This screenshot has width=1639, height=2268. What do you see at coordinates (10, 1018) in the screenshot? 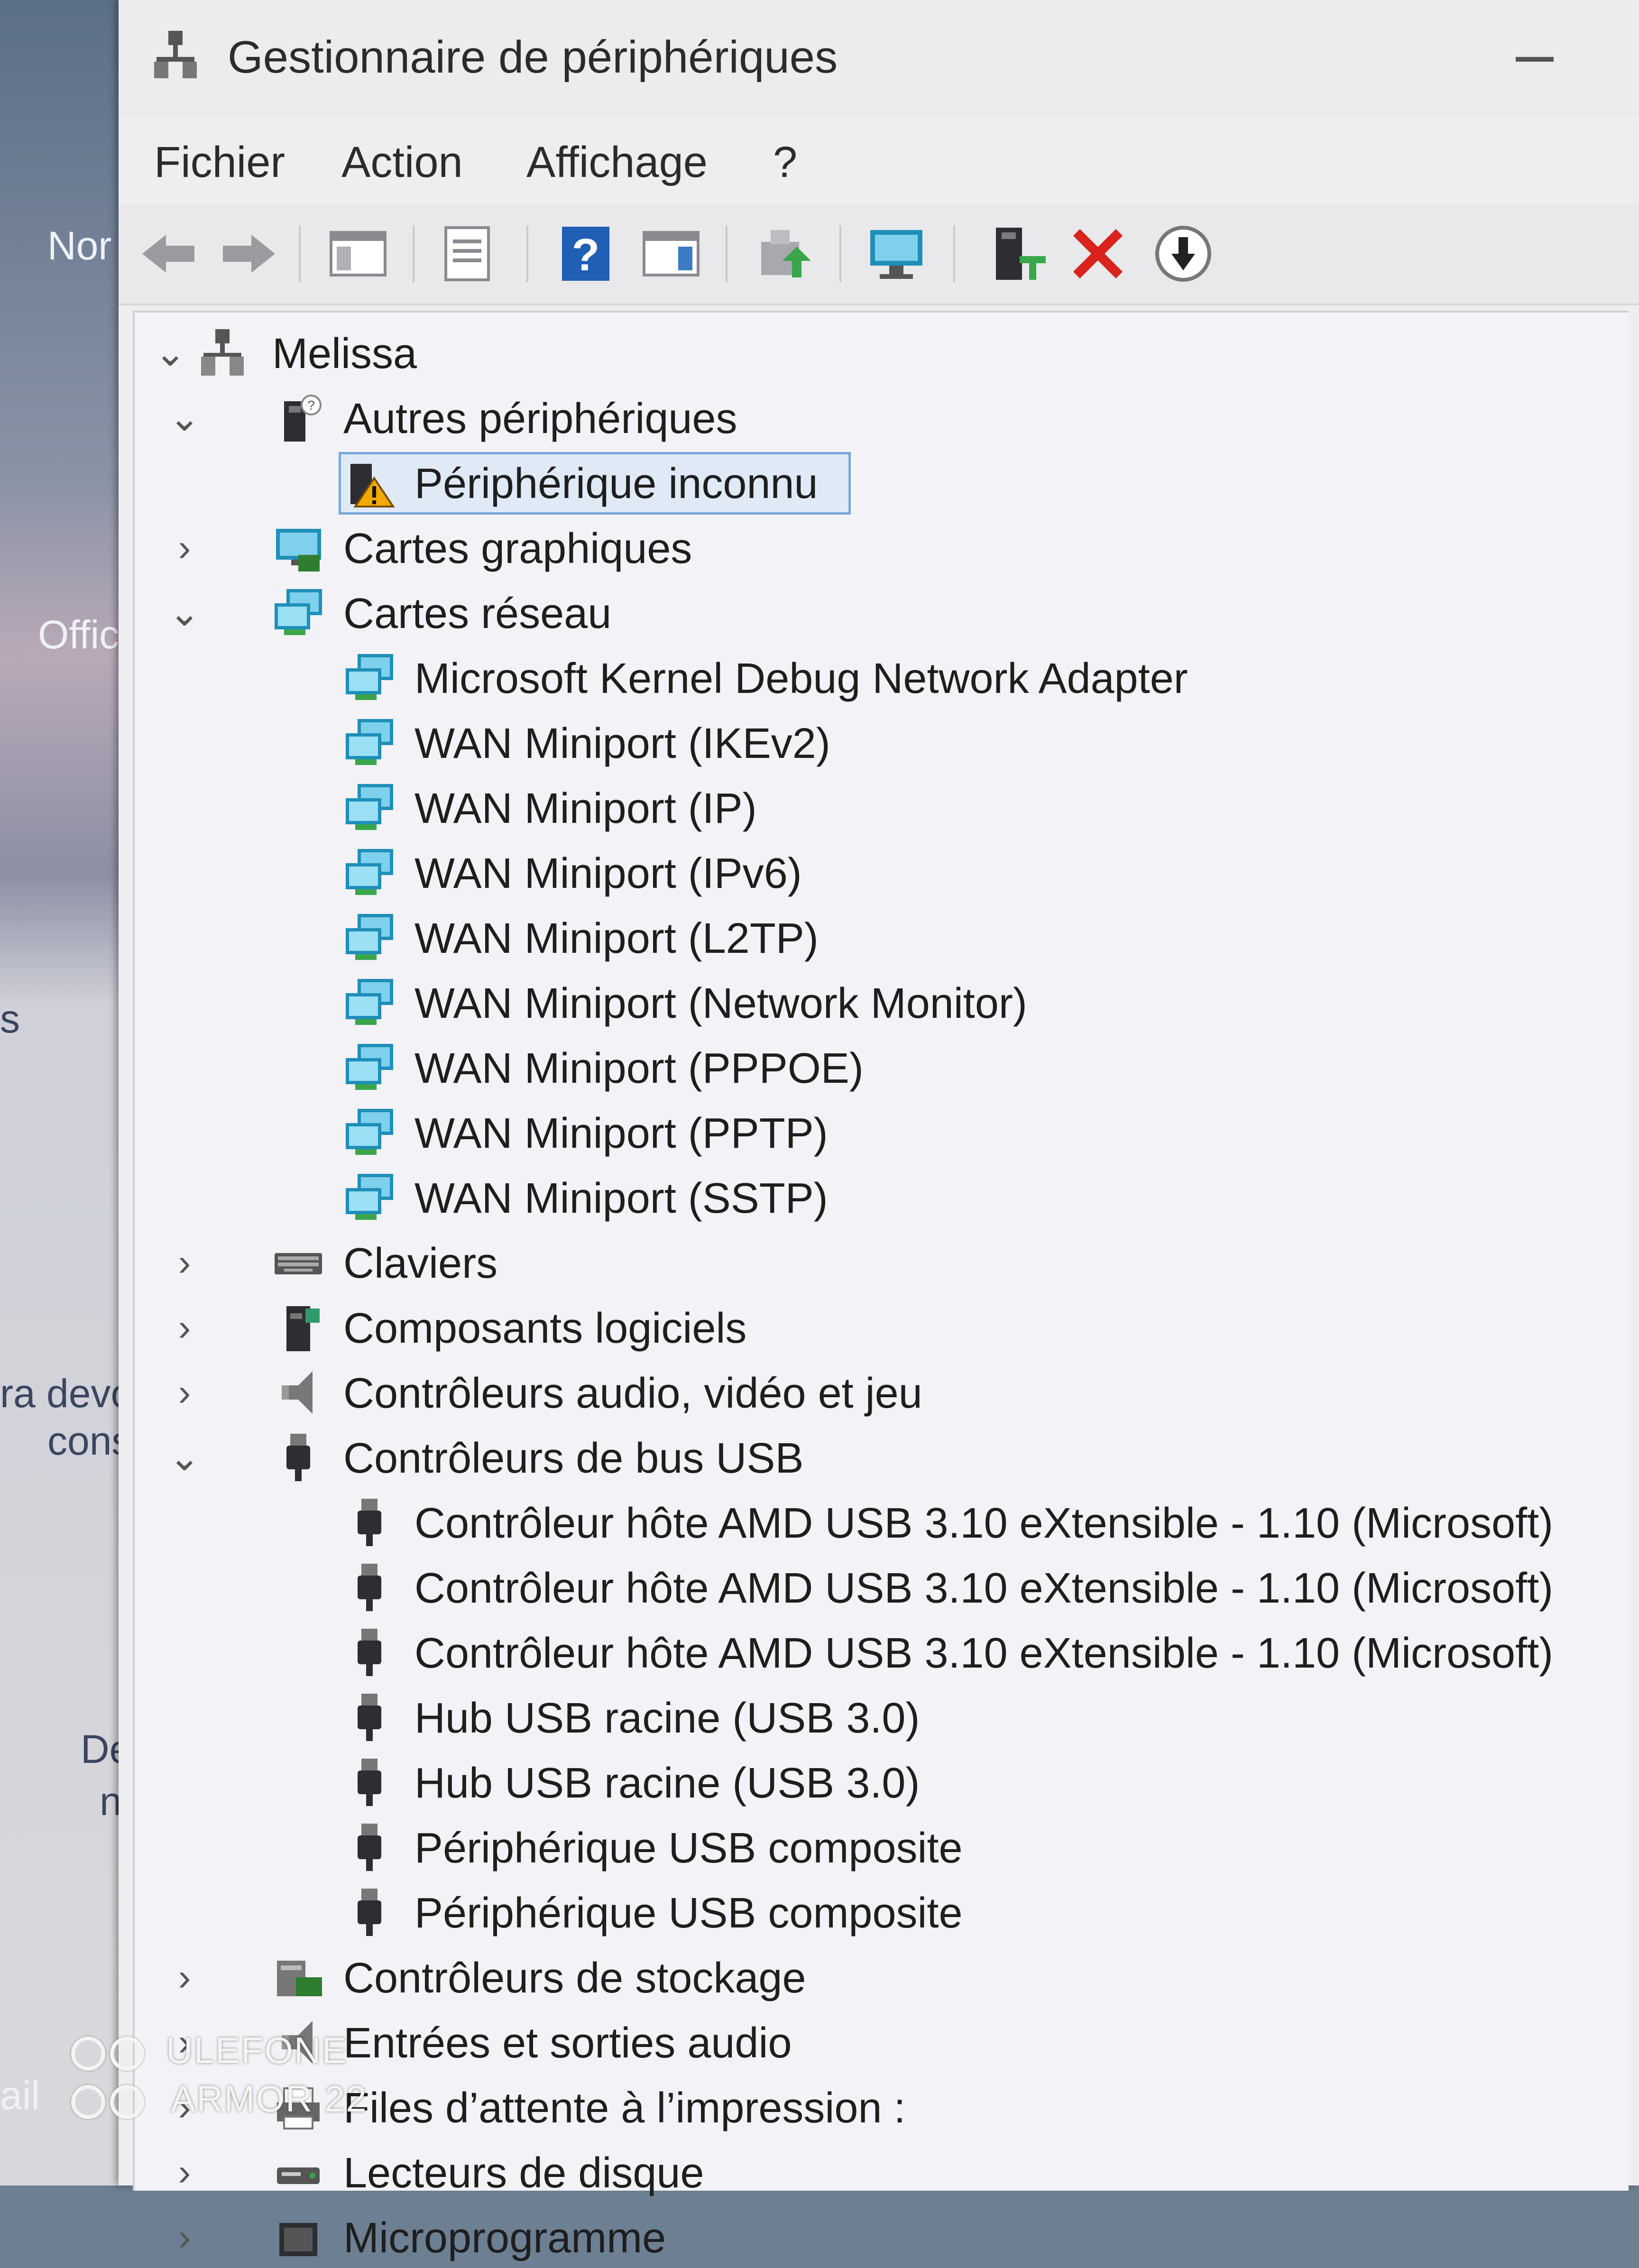
I see `desktop-text: s` at bounding box center [10, 1018].